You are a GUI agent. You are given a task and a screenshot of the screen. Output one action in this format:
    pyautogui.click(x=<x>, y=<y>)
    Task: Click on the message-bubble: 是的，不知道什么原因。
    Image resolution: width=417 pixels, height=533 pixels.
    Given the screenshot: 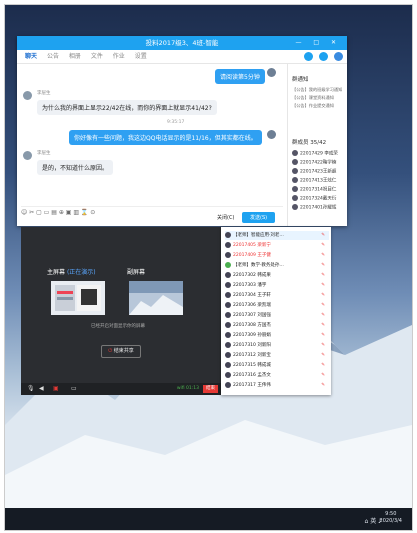 What is the action you would take?
    pyautogui.click(x=75, y=167)
    